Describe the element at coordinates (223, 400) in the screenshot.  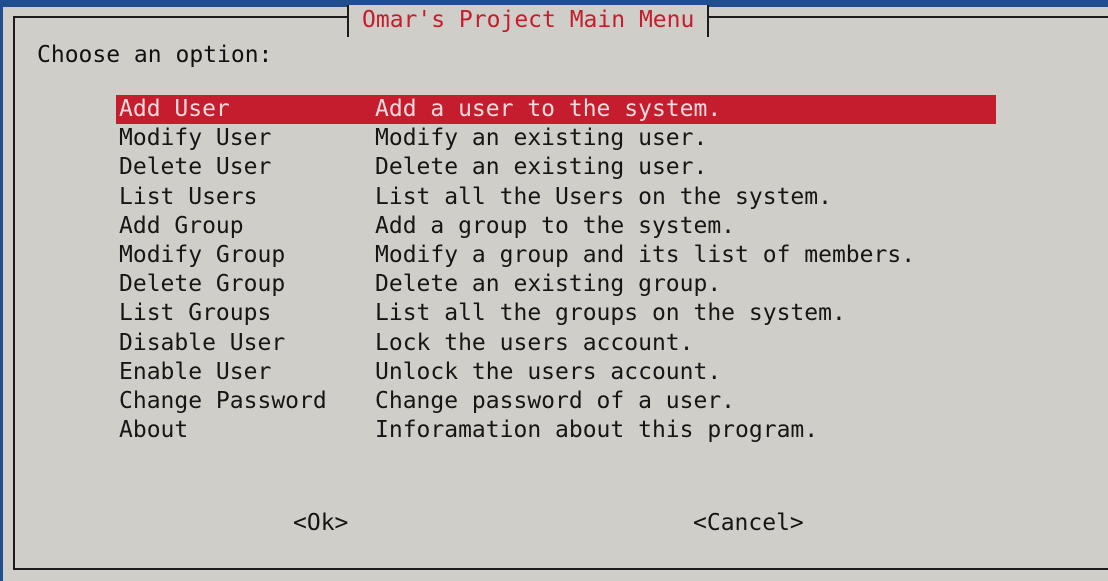
I see `menu-item-tag: Change Password` at that location.